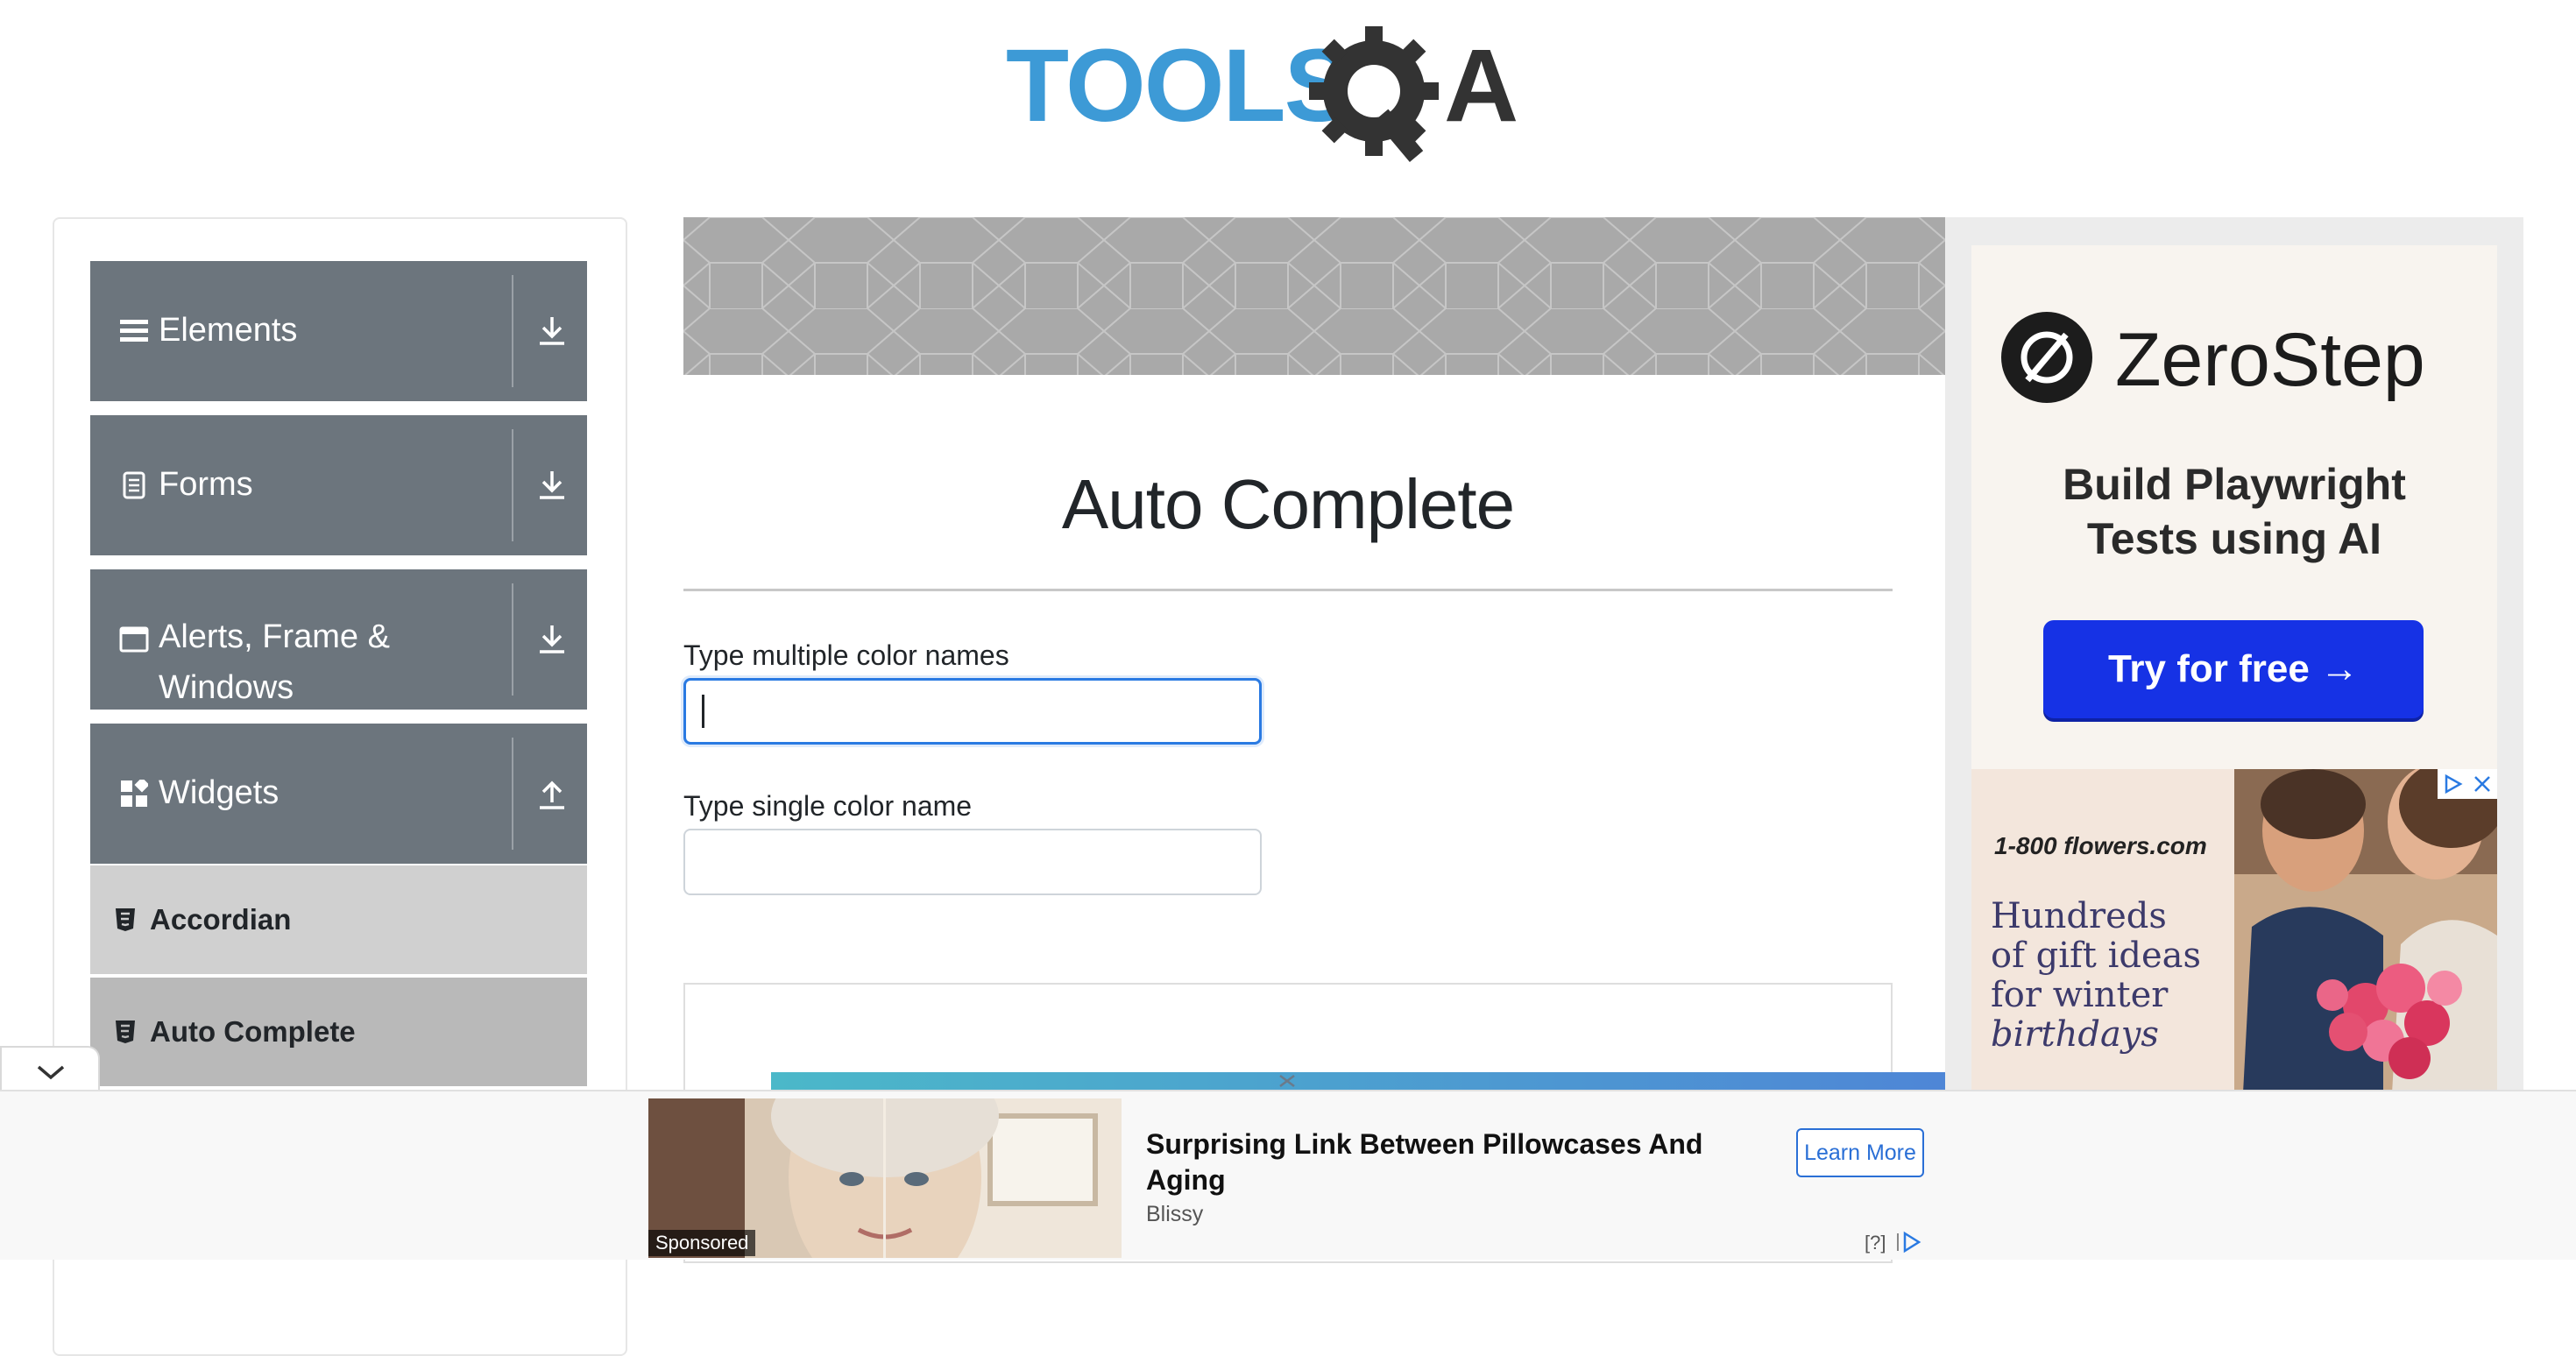  Describe the element at coordinates (2075, 1034) in the screenshot. I see `flowers-line: birthdays` at that location.